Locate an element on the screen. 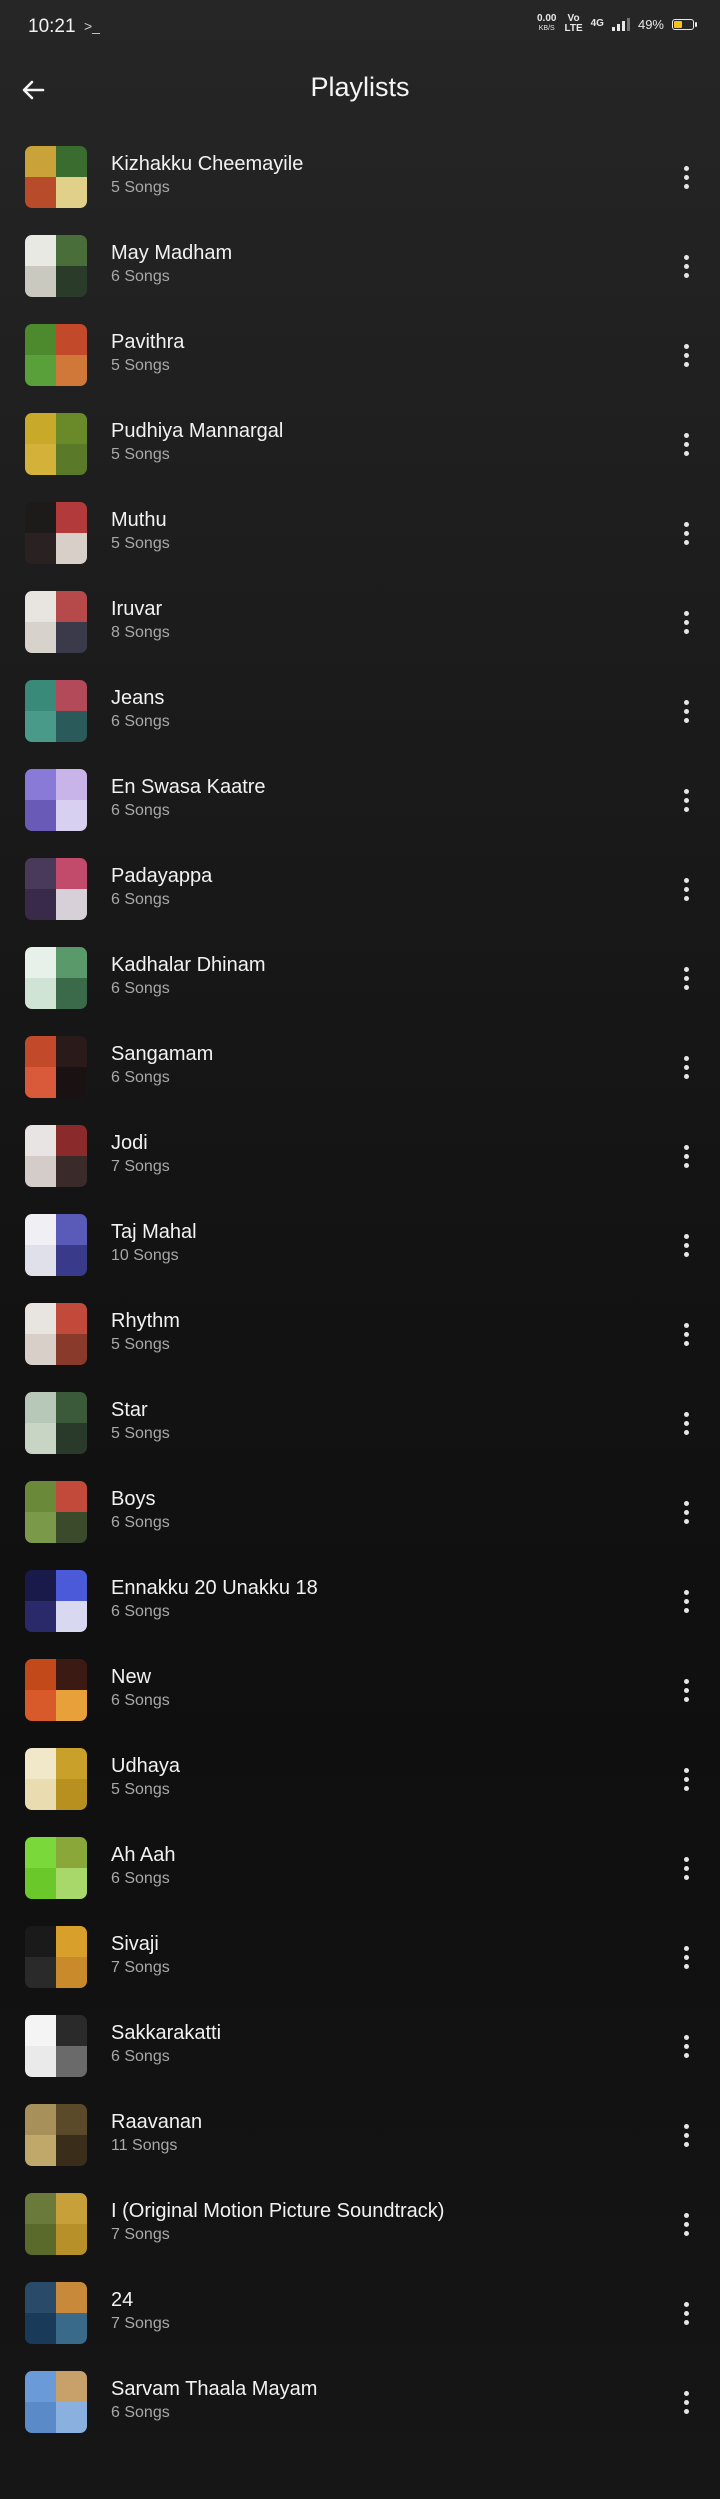  playlist-item: Muthu 5 Songs is located at coordinates (360, 532).